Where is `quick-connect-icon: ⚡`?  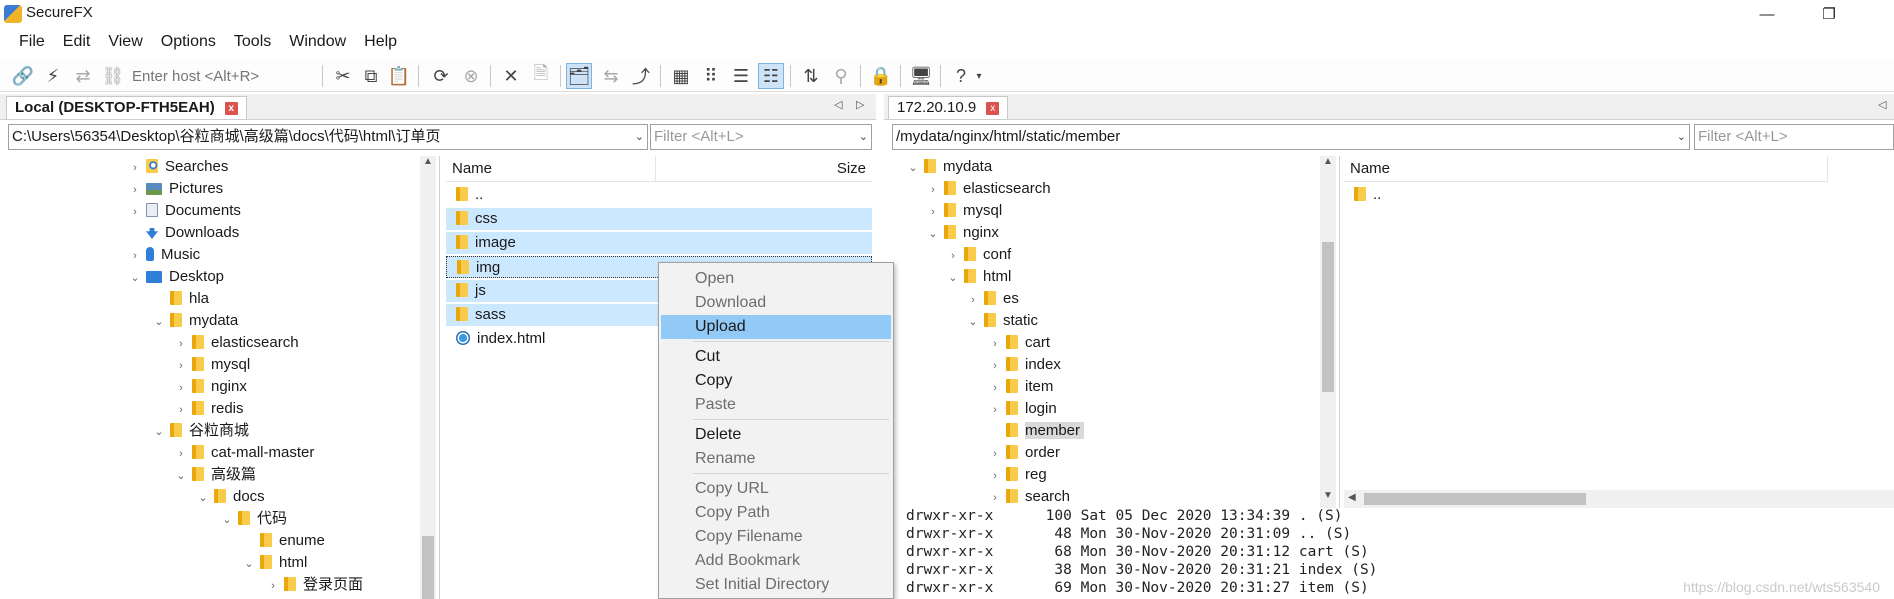
quick-connect-icon: ⚡ is located at coordinates (53, 76).